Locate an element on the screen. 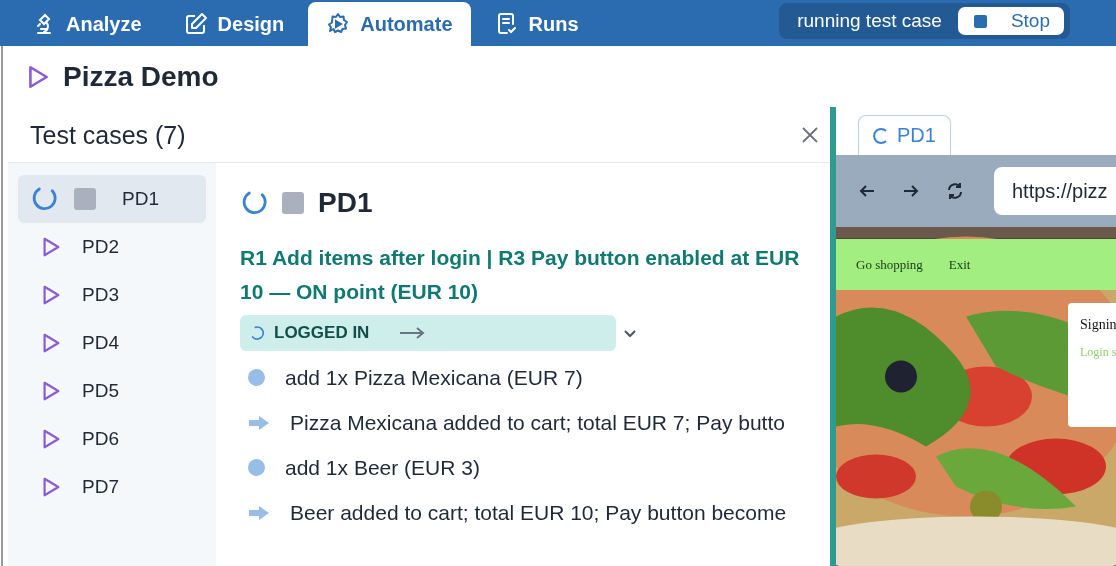 This screenshot has height=566, width=1116. test-case-item: PD5 is located at coordinates (112, 391).